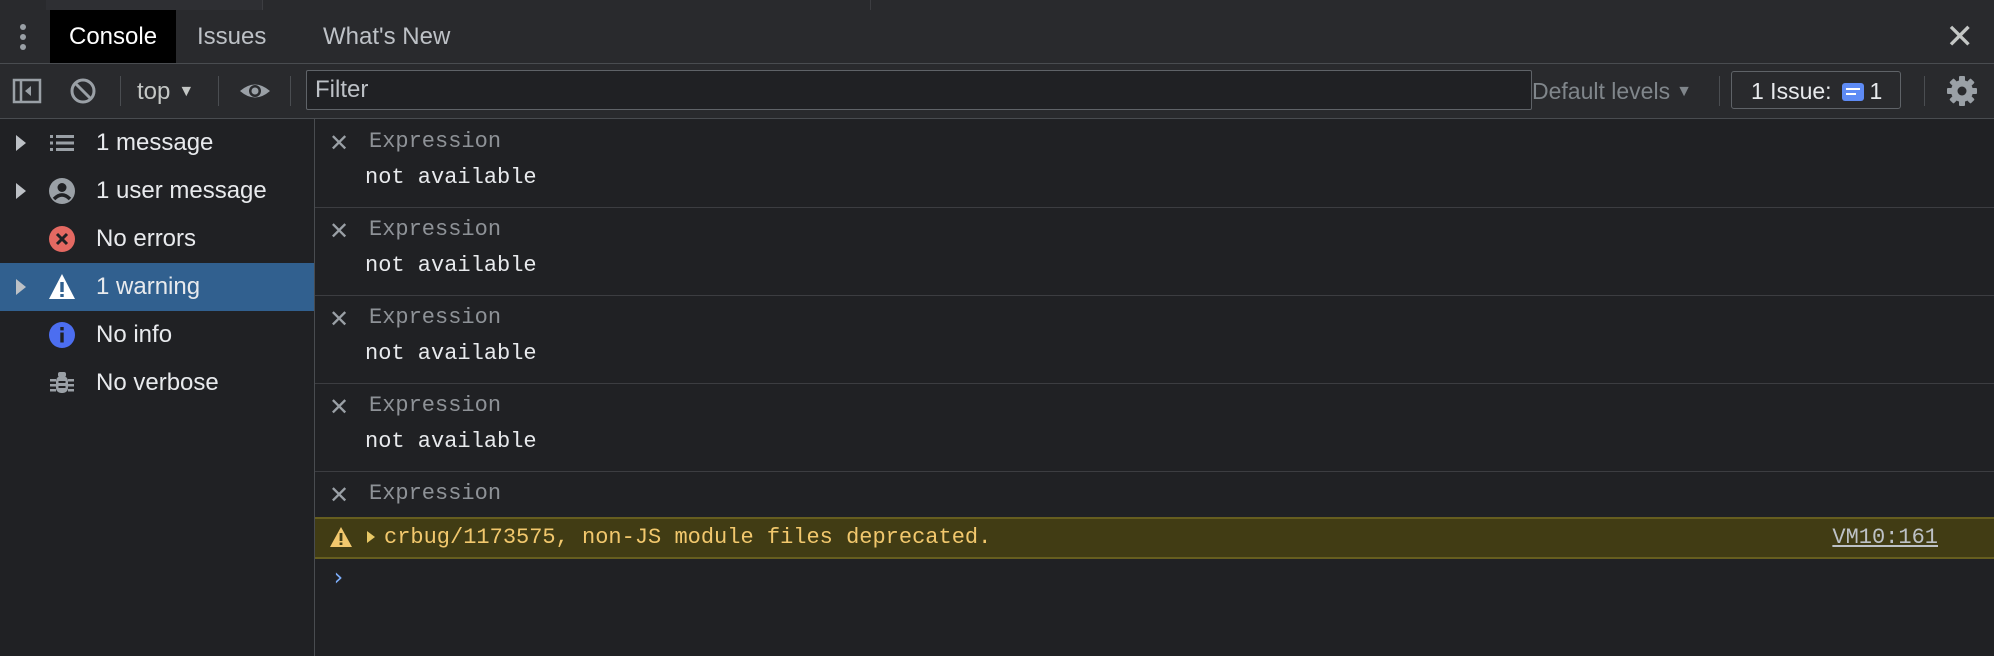 Image resolution: width=1994 pixels, height=656 pixels. What do you see at coordinates (338, 577) in the screenshot?
I see `console-prompt: ›` at bounding box center [338, 577].